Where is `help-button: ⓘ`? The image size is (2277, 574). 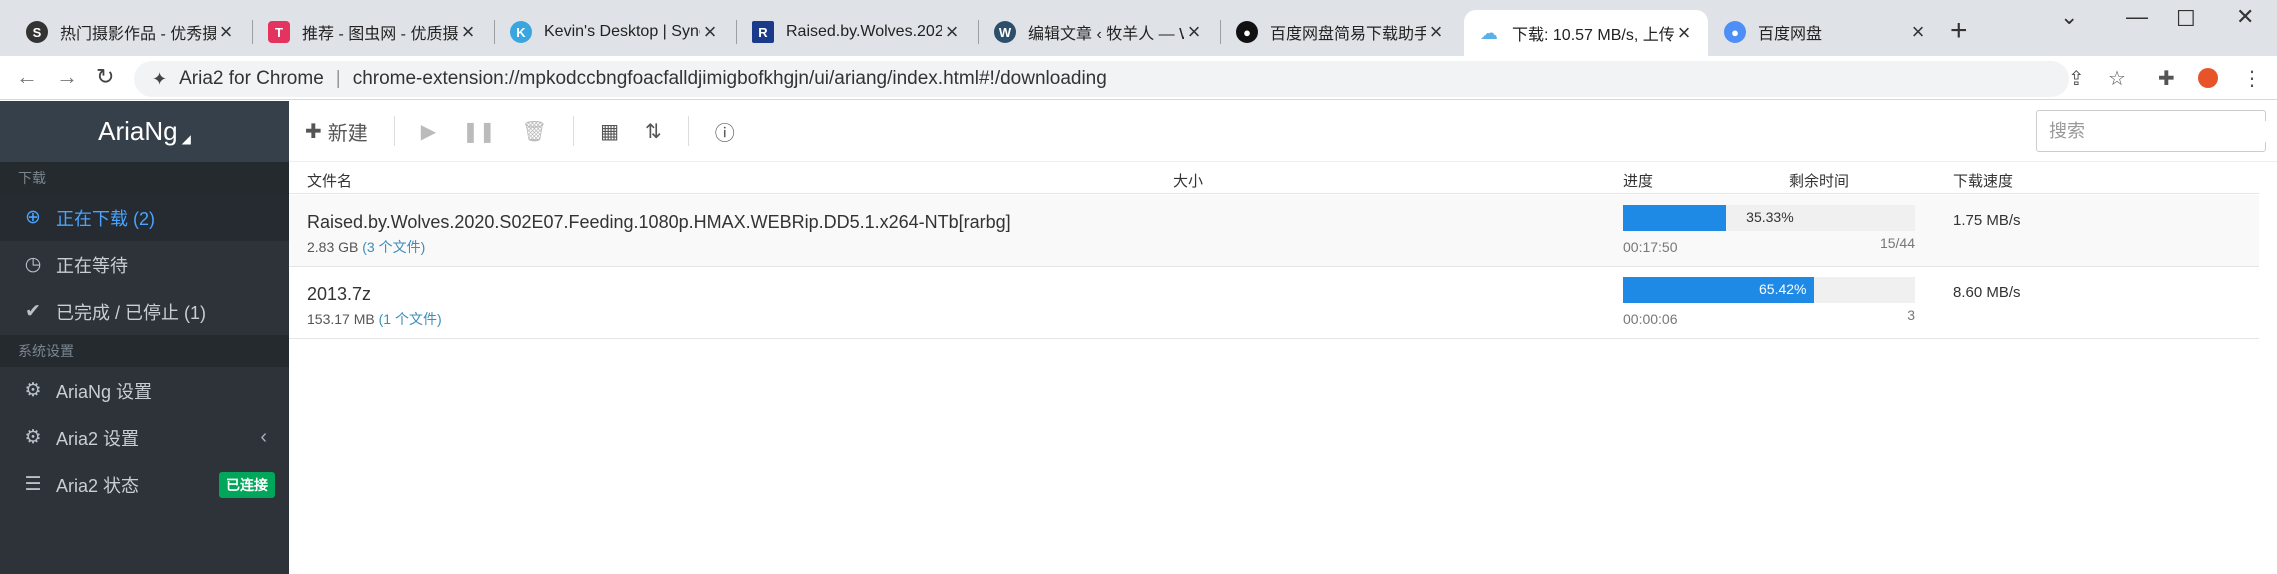
help-button: ⓘ is located at coordinates (725, 131).